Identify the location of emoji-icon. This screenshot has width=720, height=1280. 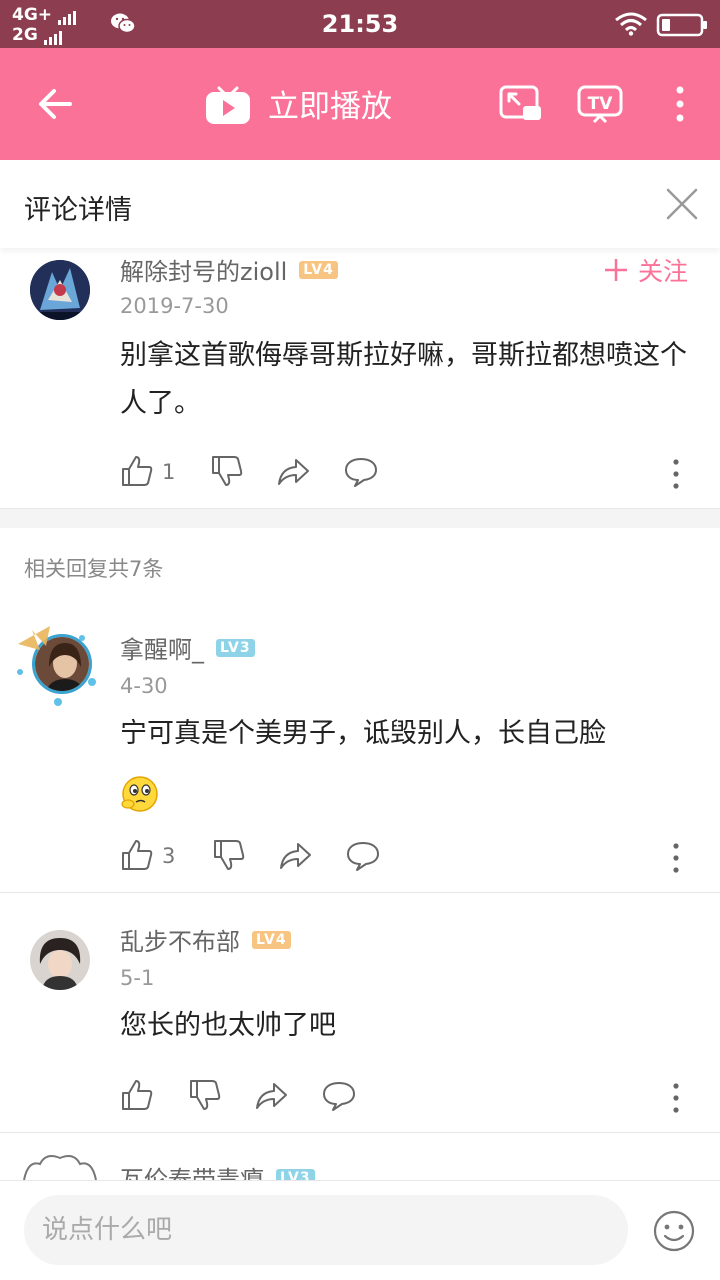
(674, 1231).